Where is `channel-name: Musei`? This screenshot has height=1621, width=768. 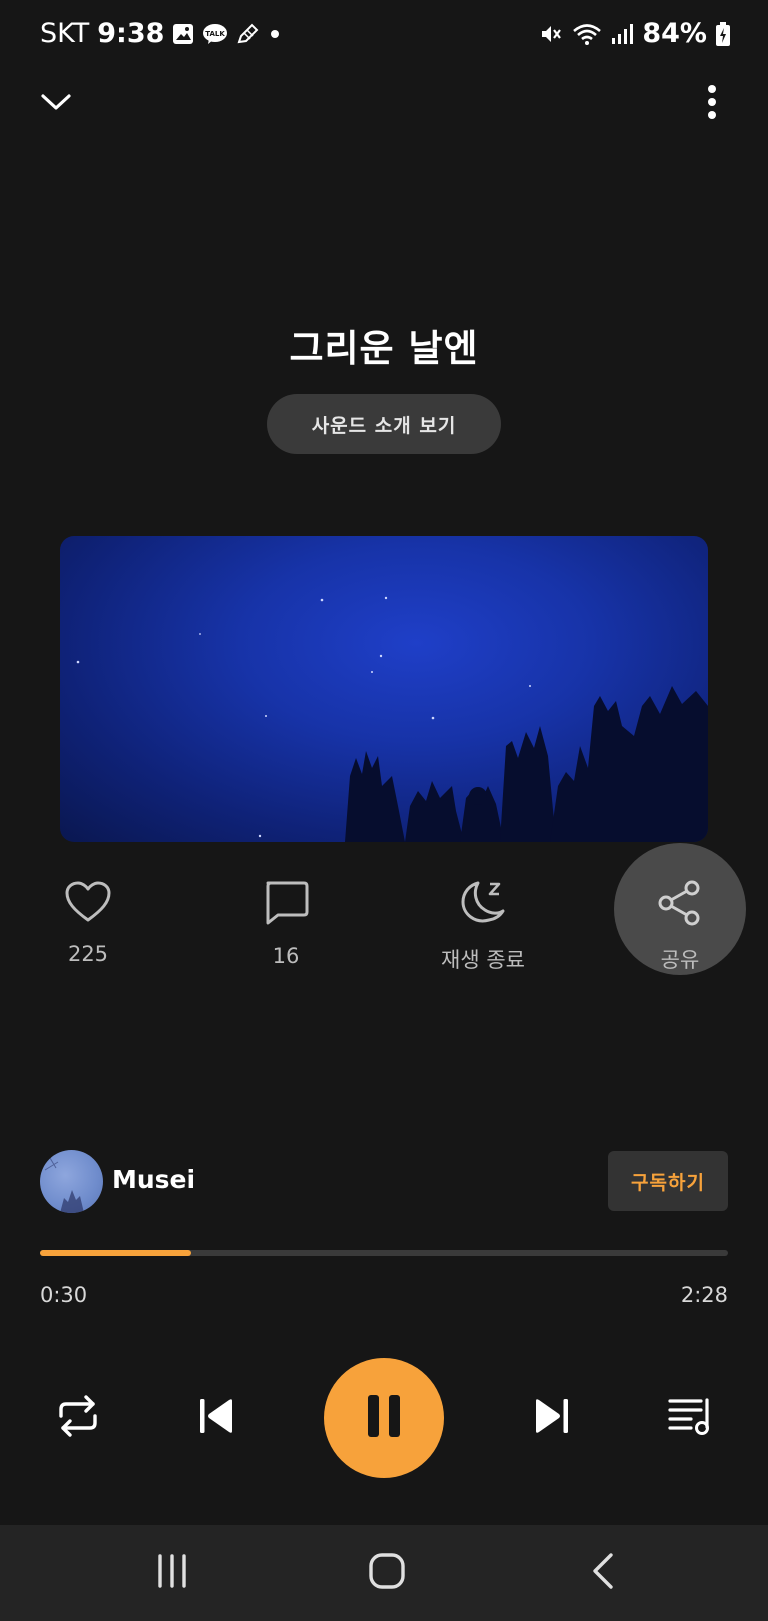
channel-name: Musei is located at coordinates (153, 1179).